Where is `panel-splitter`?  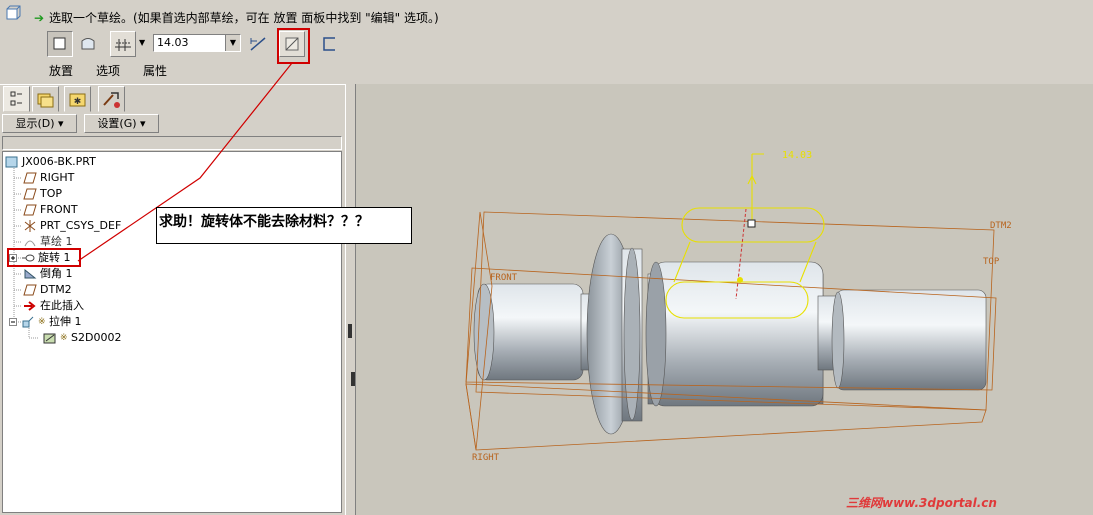
panel-splitter is located at coordinates (350, 299).